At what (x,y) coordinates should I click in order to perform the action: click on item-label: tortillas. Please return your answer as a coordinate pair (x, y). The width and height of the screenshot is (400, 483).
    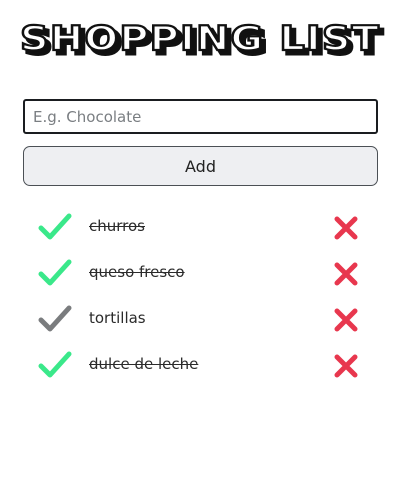
    Looking at the image, I should click on (117, 318).